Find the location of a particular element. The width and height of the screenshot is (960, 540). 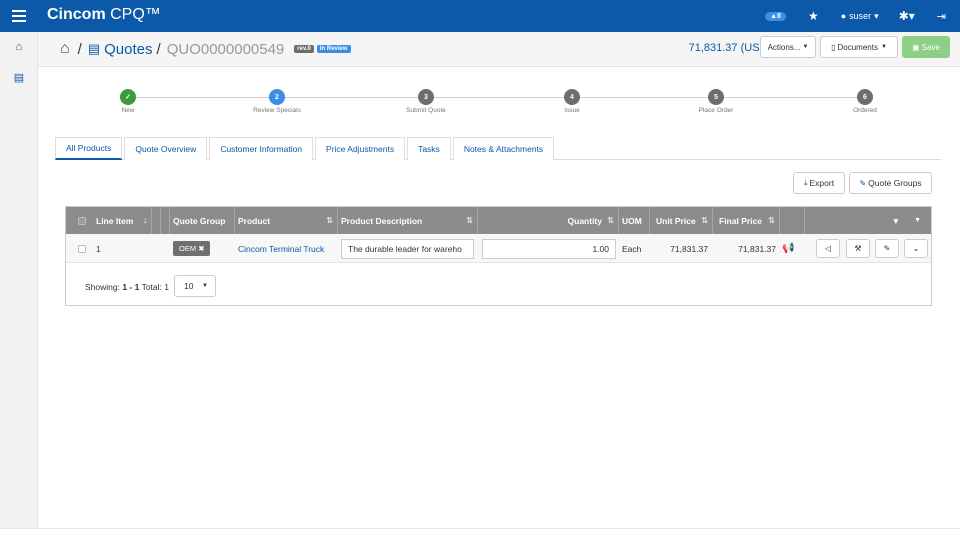

column-final-price: Final Price ⇅ is located at coordinates (746, 220).